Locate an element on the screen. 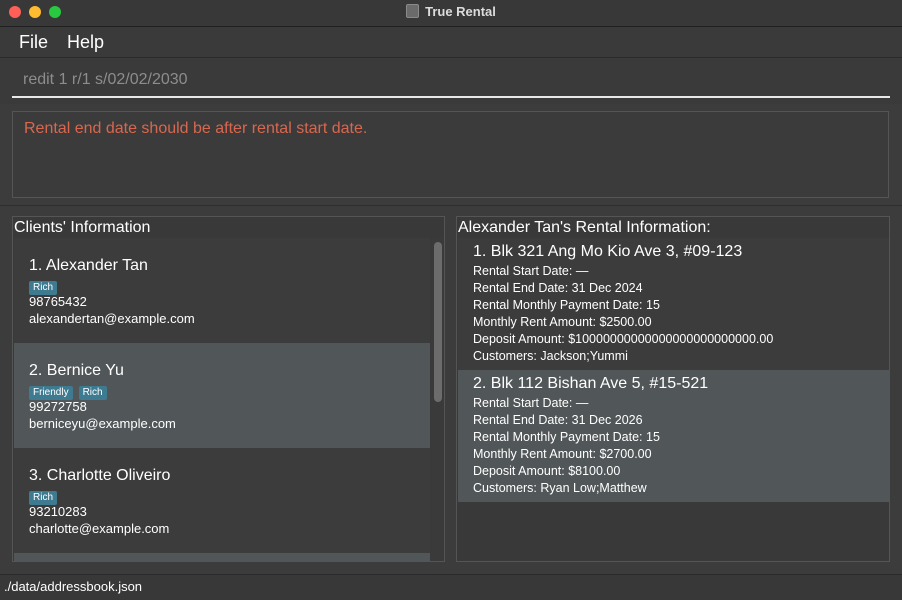  clients-panel-title: Clients' Information is located at coordinates (82, 227).